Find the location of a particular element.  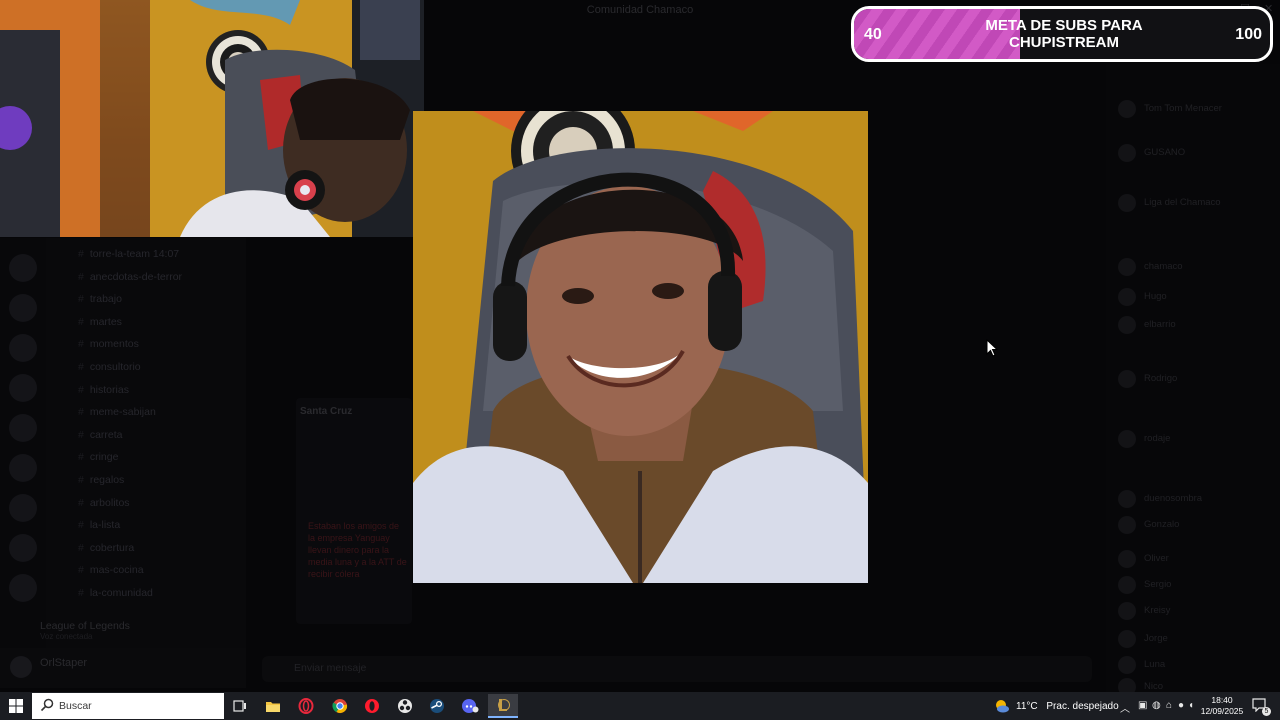

taskbar-search-box: Buscar is located at coordinates (128, 706).